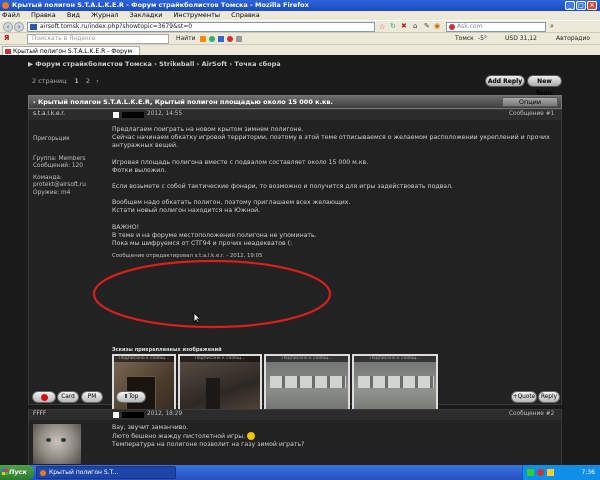 The height and width of the screenshot is (480, 600). Describe the element at coordinates (588, 472) in the screenshot. I see `clock: 7:36` at that location.